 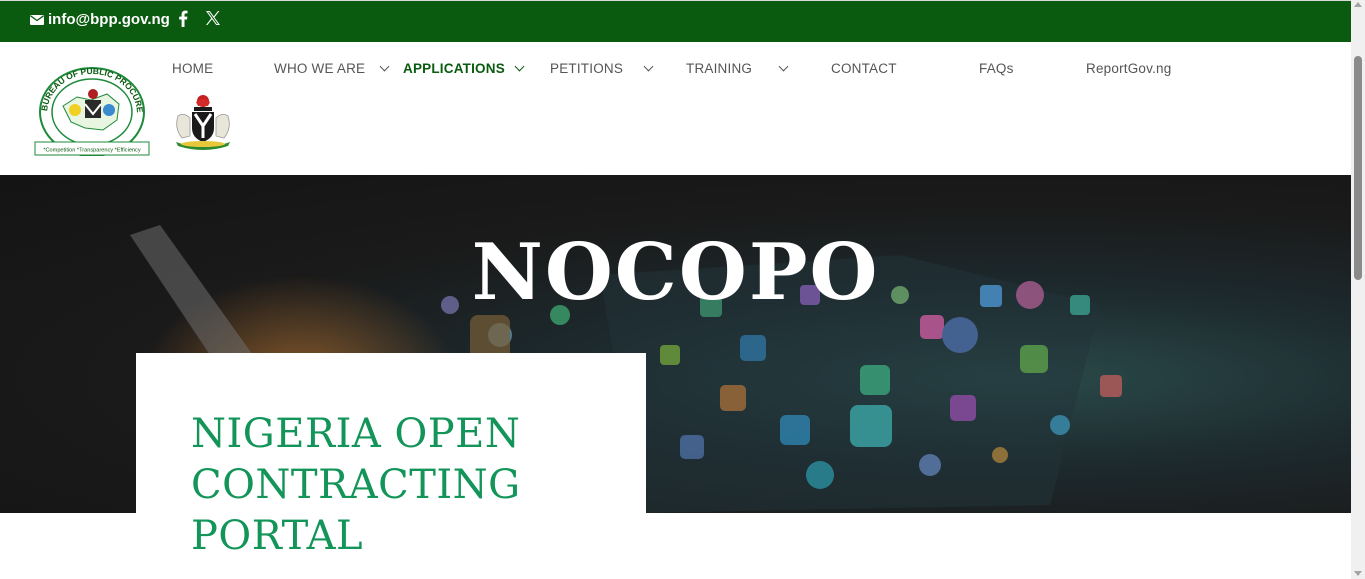 What do you see at coordinates (1358, 573) in the screenshot?
I see `scroll-down-arrow-icon` at bounding box center [1358, 573].